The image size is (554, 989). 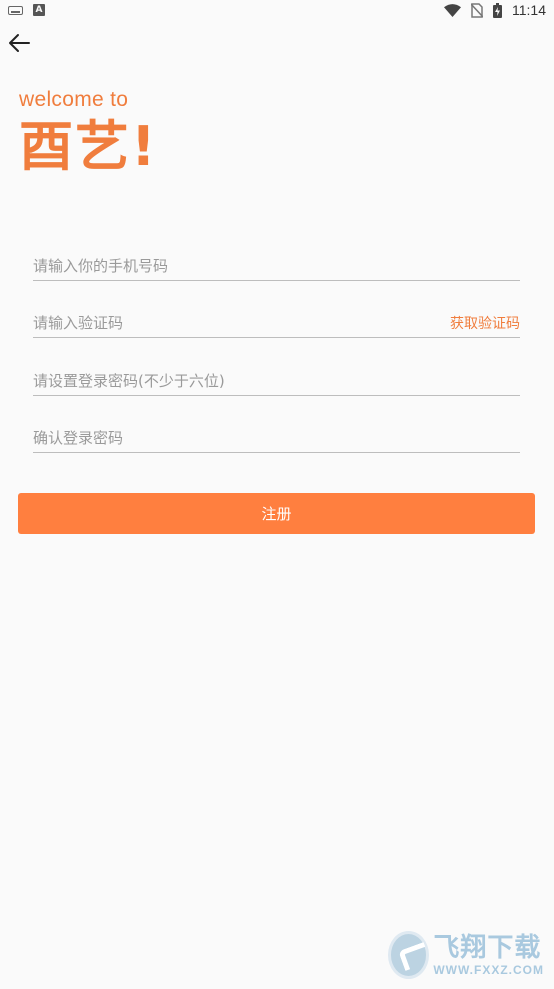 I want to click on get-code-button: 获取验证码, so click(x=485, y=323).